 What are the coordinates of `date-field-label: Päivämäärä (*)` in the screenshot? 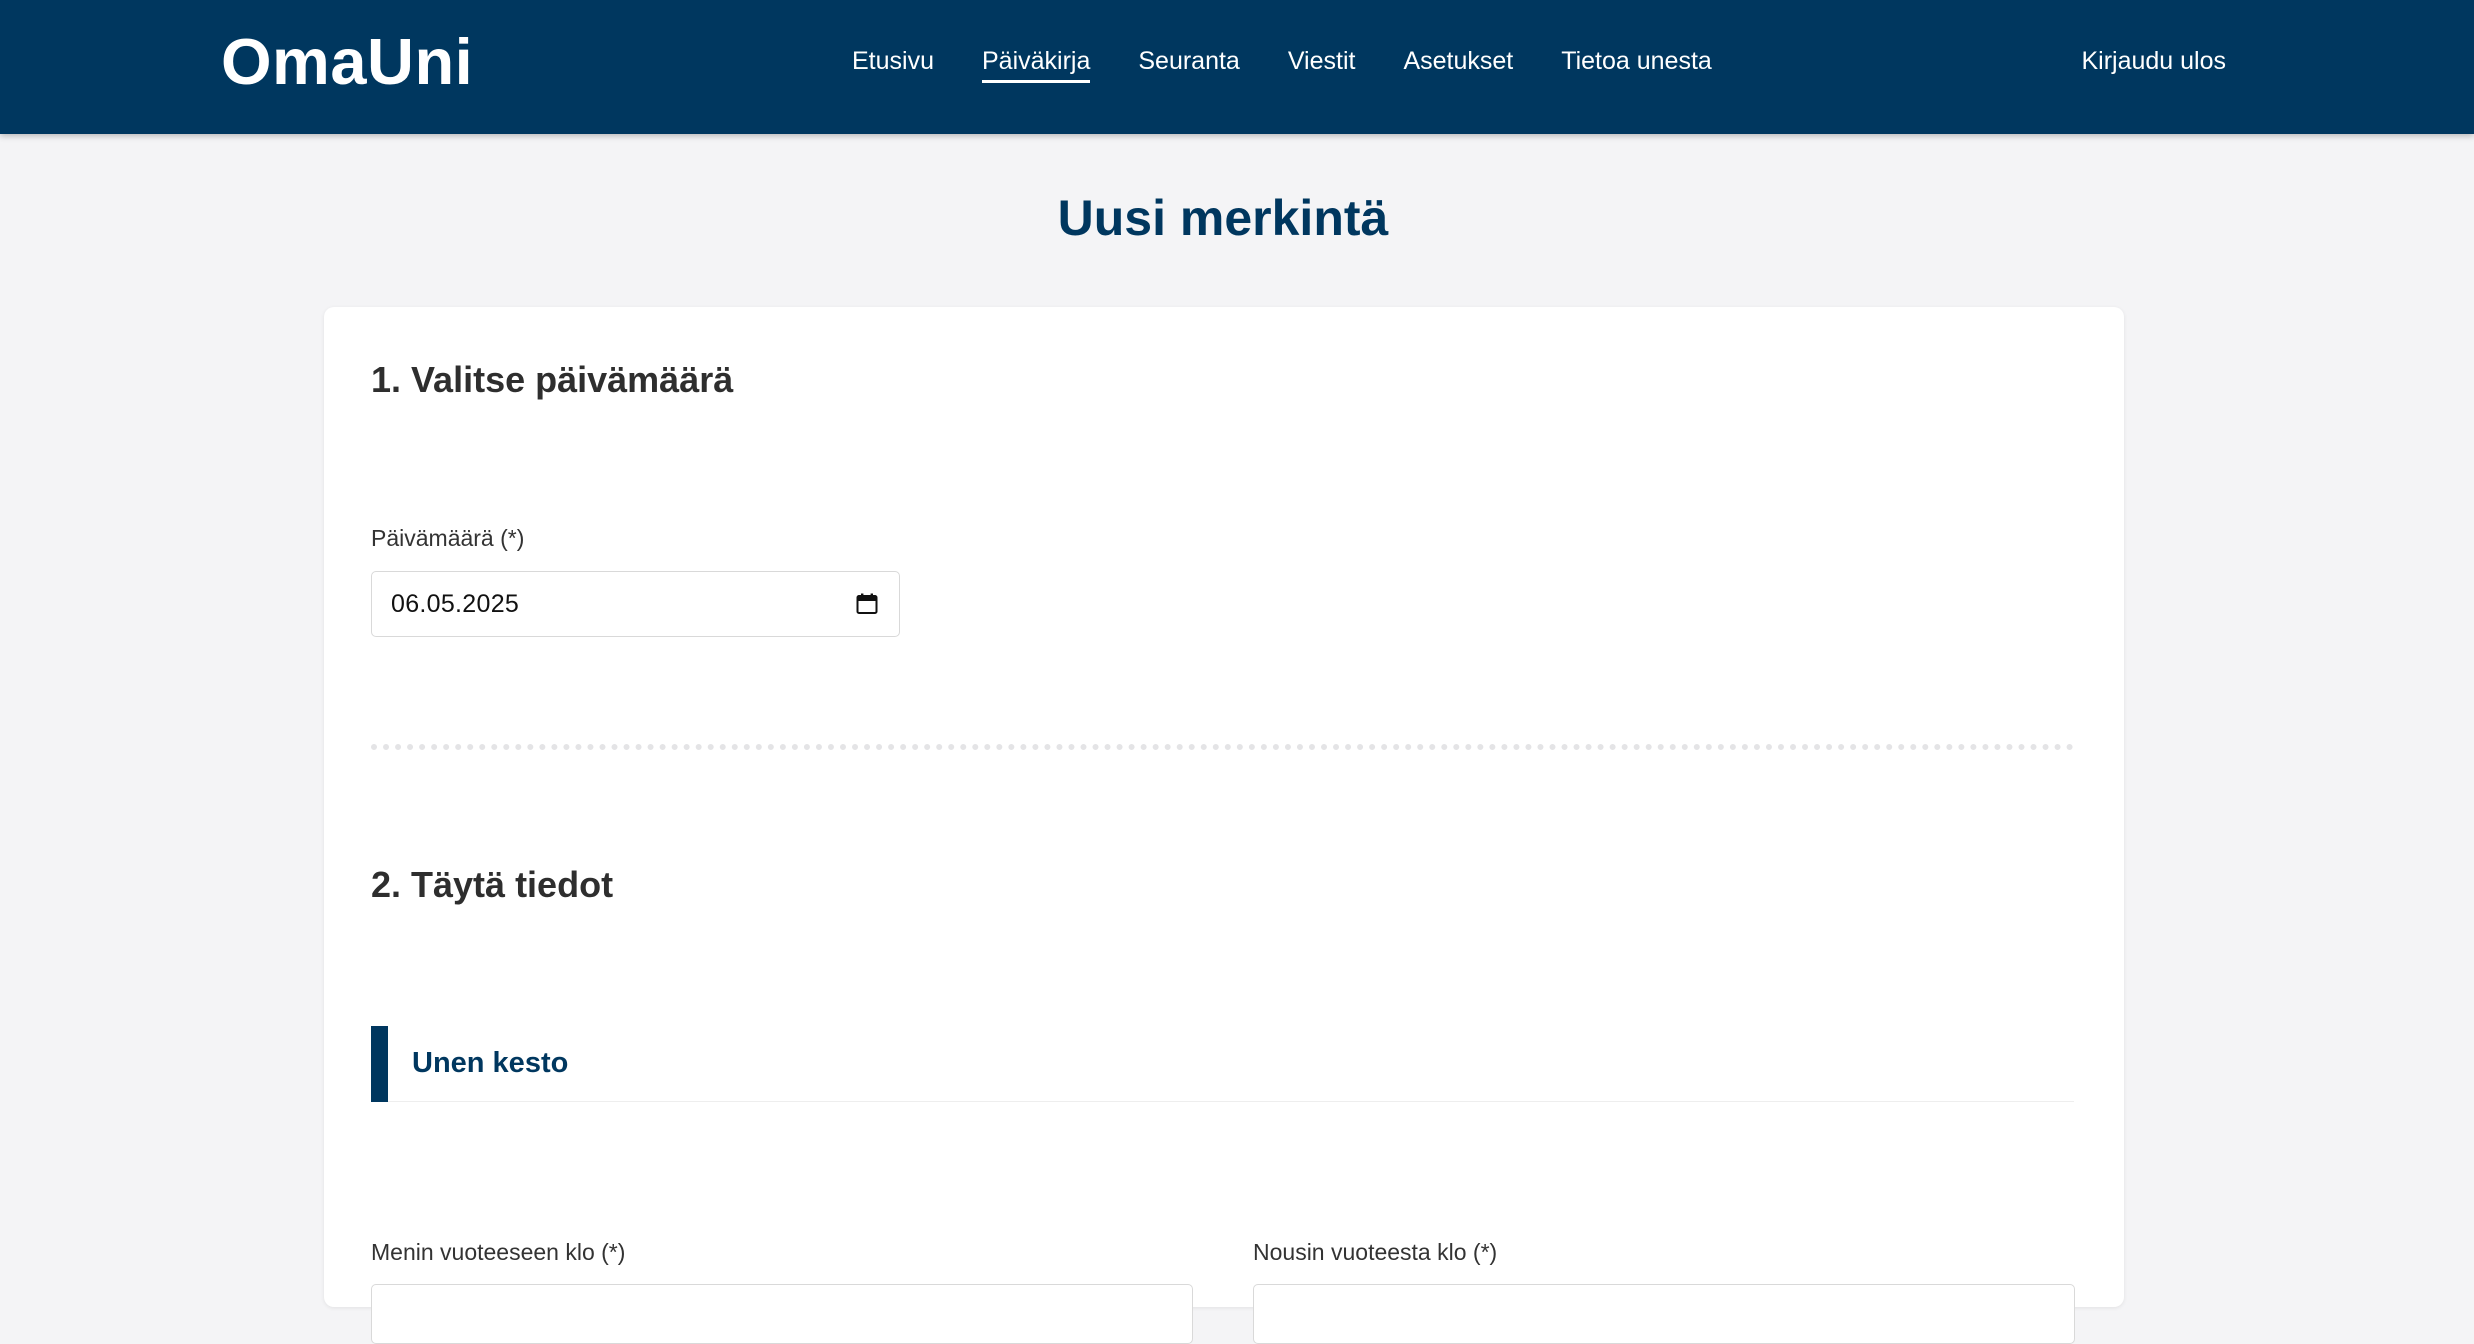 It's located at (448, 538).